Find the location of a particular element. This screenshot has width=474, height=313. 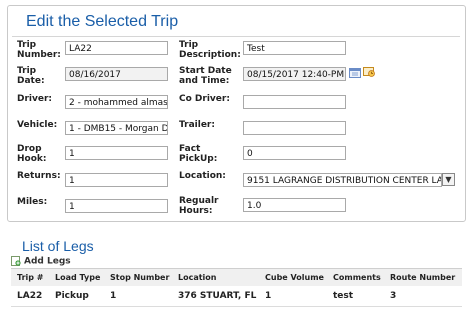

driver-field: 2 - mohammed almasri is located at coordinates (116, 102).